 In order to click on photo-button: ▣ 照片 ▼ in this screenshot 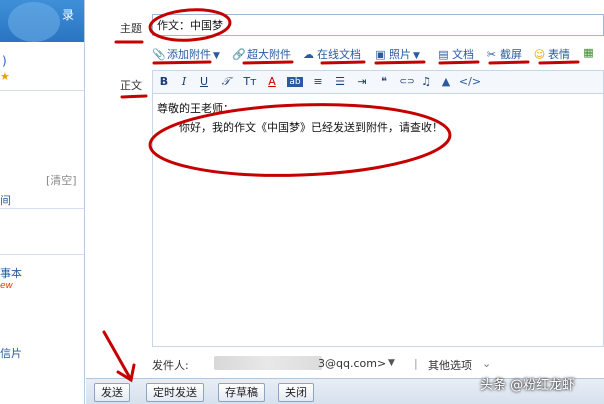, I will do `click(397, 54)`.